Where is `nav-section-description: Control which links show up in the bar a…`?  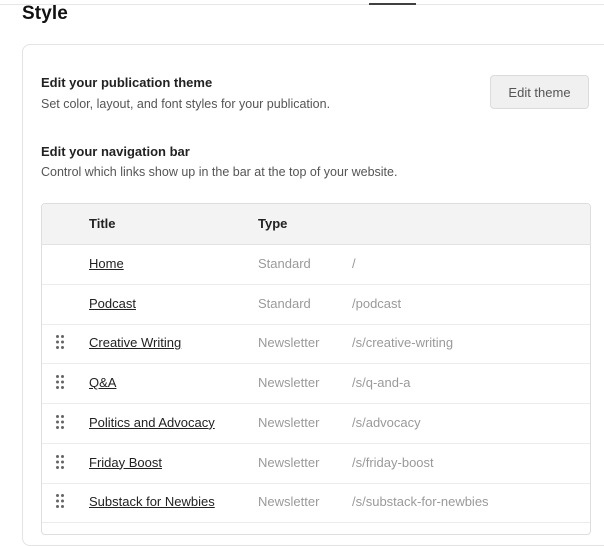
nav-section-description: Control which links show up in the bar a… is located at coordinates (219, 172).